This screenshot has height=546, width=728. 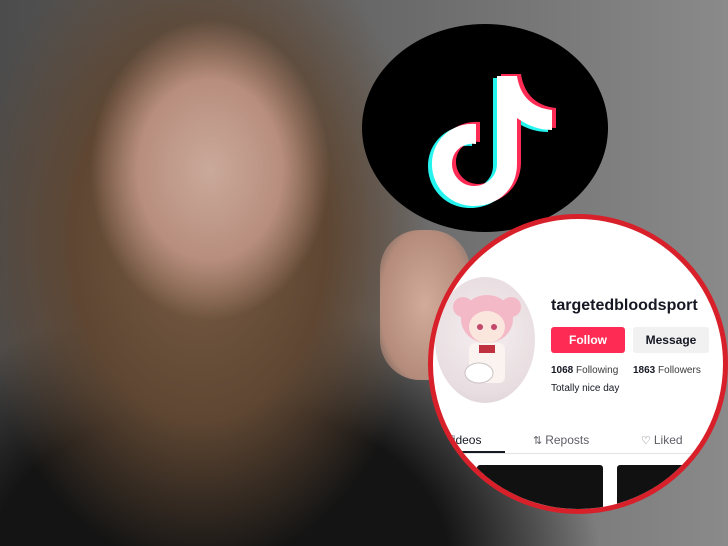 I want to click on tab-liked-label: Liked, so click(x=668, y=440).